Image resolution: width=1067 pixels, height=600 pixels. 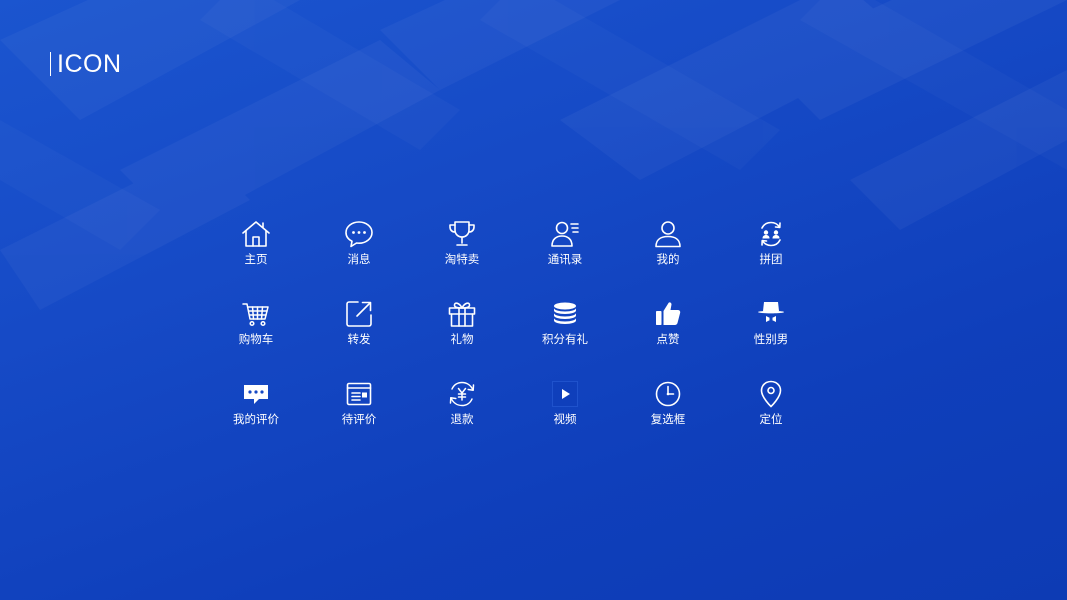 What do you see at coordinates (359, 234) in the screenshot?
I see `message-bubble-icon` at bounding box center [359, 234].